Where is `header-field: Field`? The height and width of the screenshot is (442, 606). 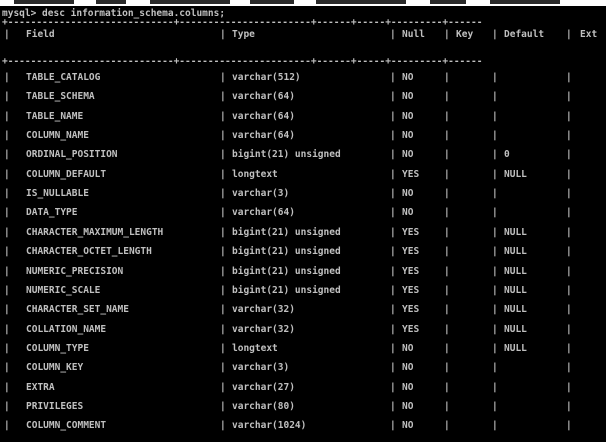
header-field: Field is located at coordinates (40, 34).